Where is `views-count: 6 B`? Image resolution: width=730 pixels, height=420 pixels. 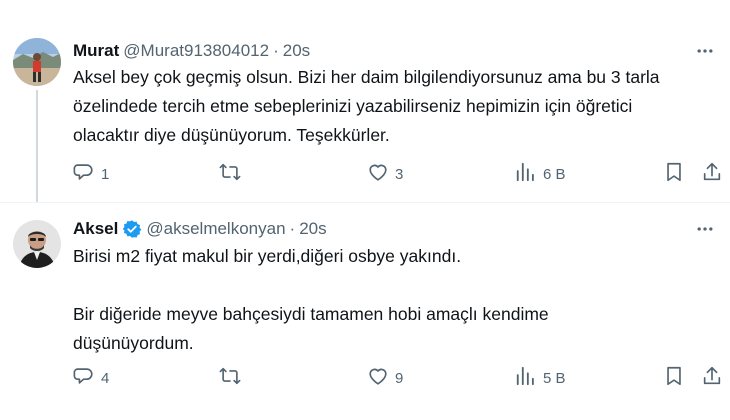 views-count: 6 B is located at coordinates (554, 174).